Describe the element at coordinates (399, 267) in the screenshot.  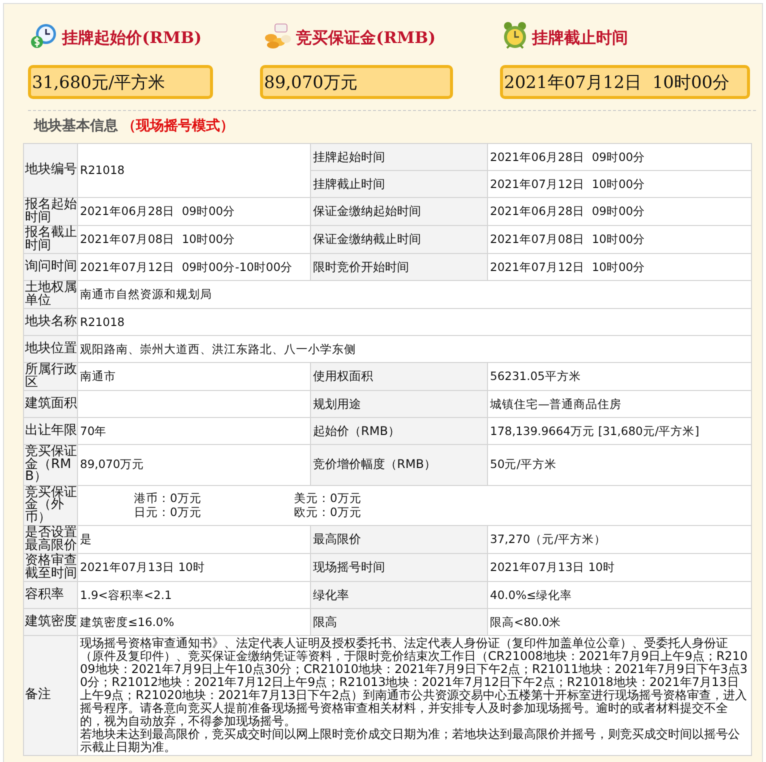
I see `row-label: 限时竞价开始时间` at that location.